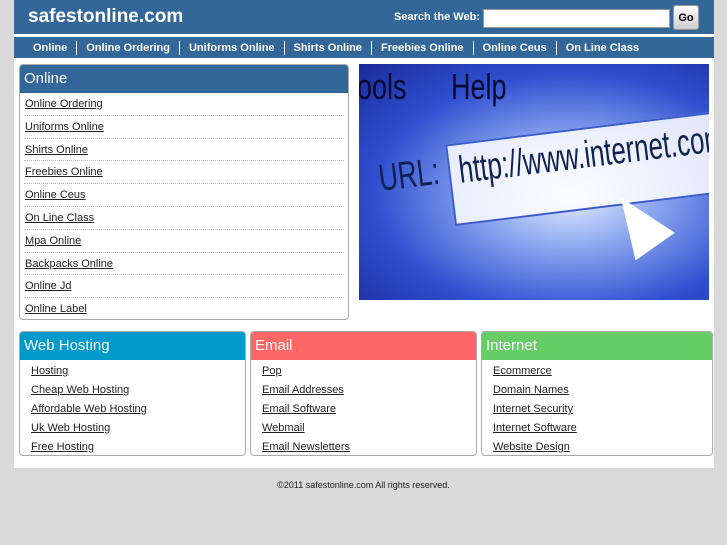  Describe the element at coordinates (531, 447) in the screenshot. I see `box-link: Website Design` at that location.